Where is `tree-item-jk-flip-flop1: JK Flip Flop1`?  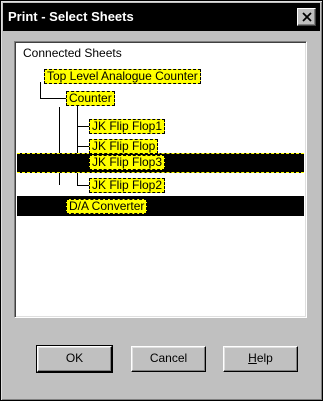
tree-item-jk-flip-flop1: JK Flip Flop1 is located at coordinates (127, 126).